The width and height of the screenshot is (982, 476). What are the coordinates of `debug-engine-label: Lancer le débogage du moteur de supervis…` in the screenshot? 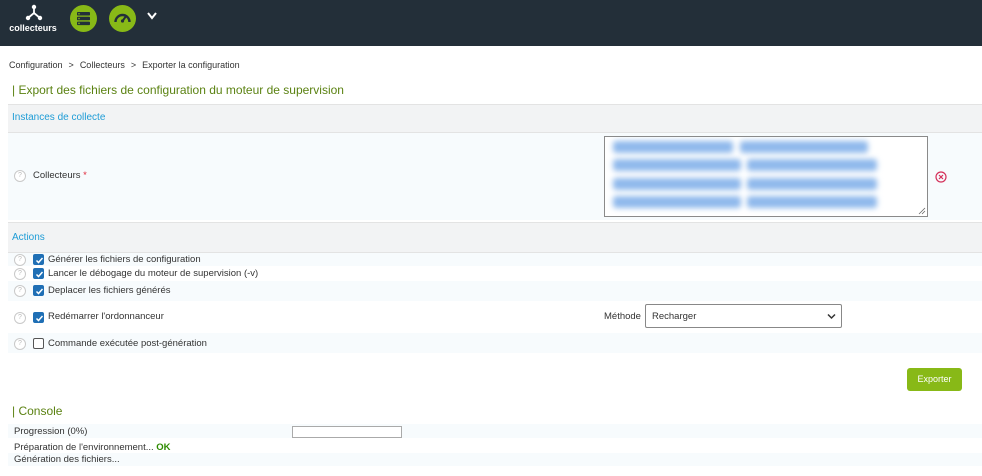 It's located at (153, 273).